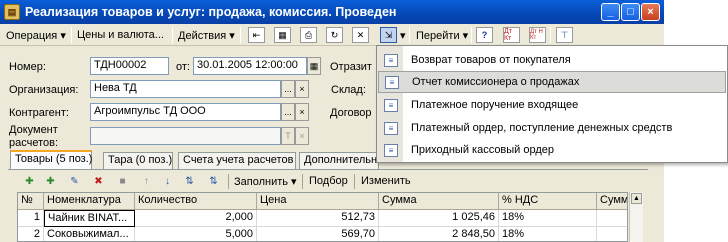  What do you see at coordinates (146, 181) in the screenshot?
I see `move-up-icon: ↑` at bounding box center [146, 181].